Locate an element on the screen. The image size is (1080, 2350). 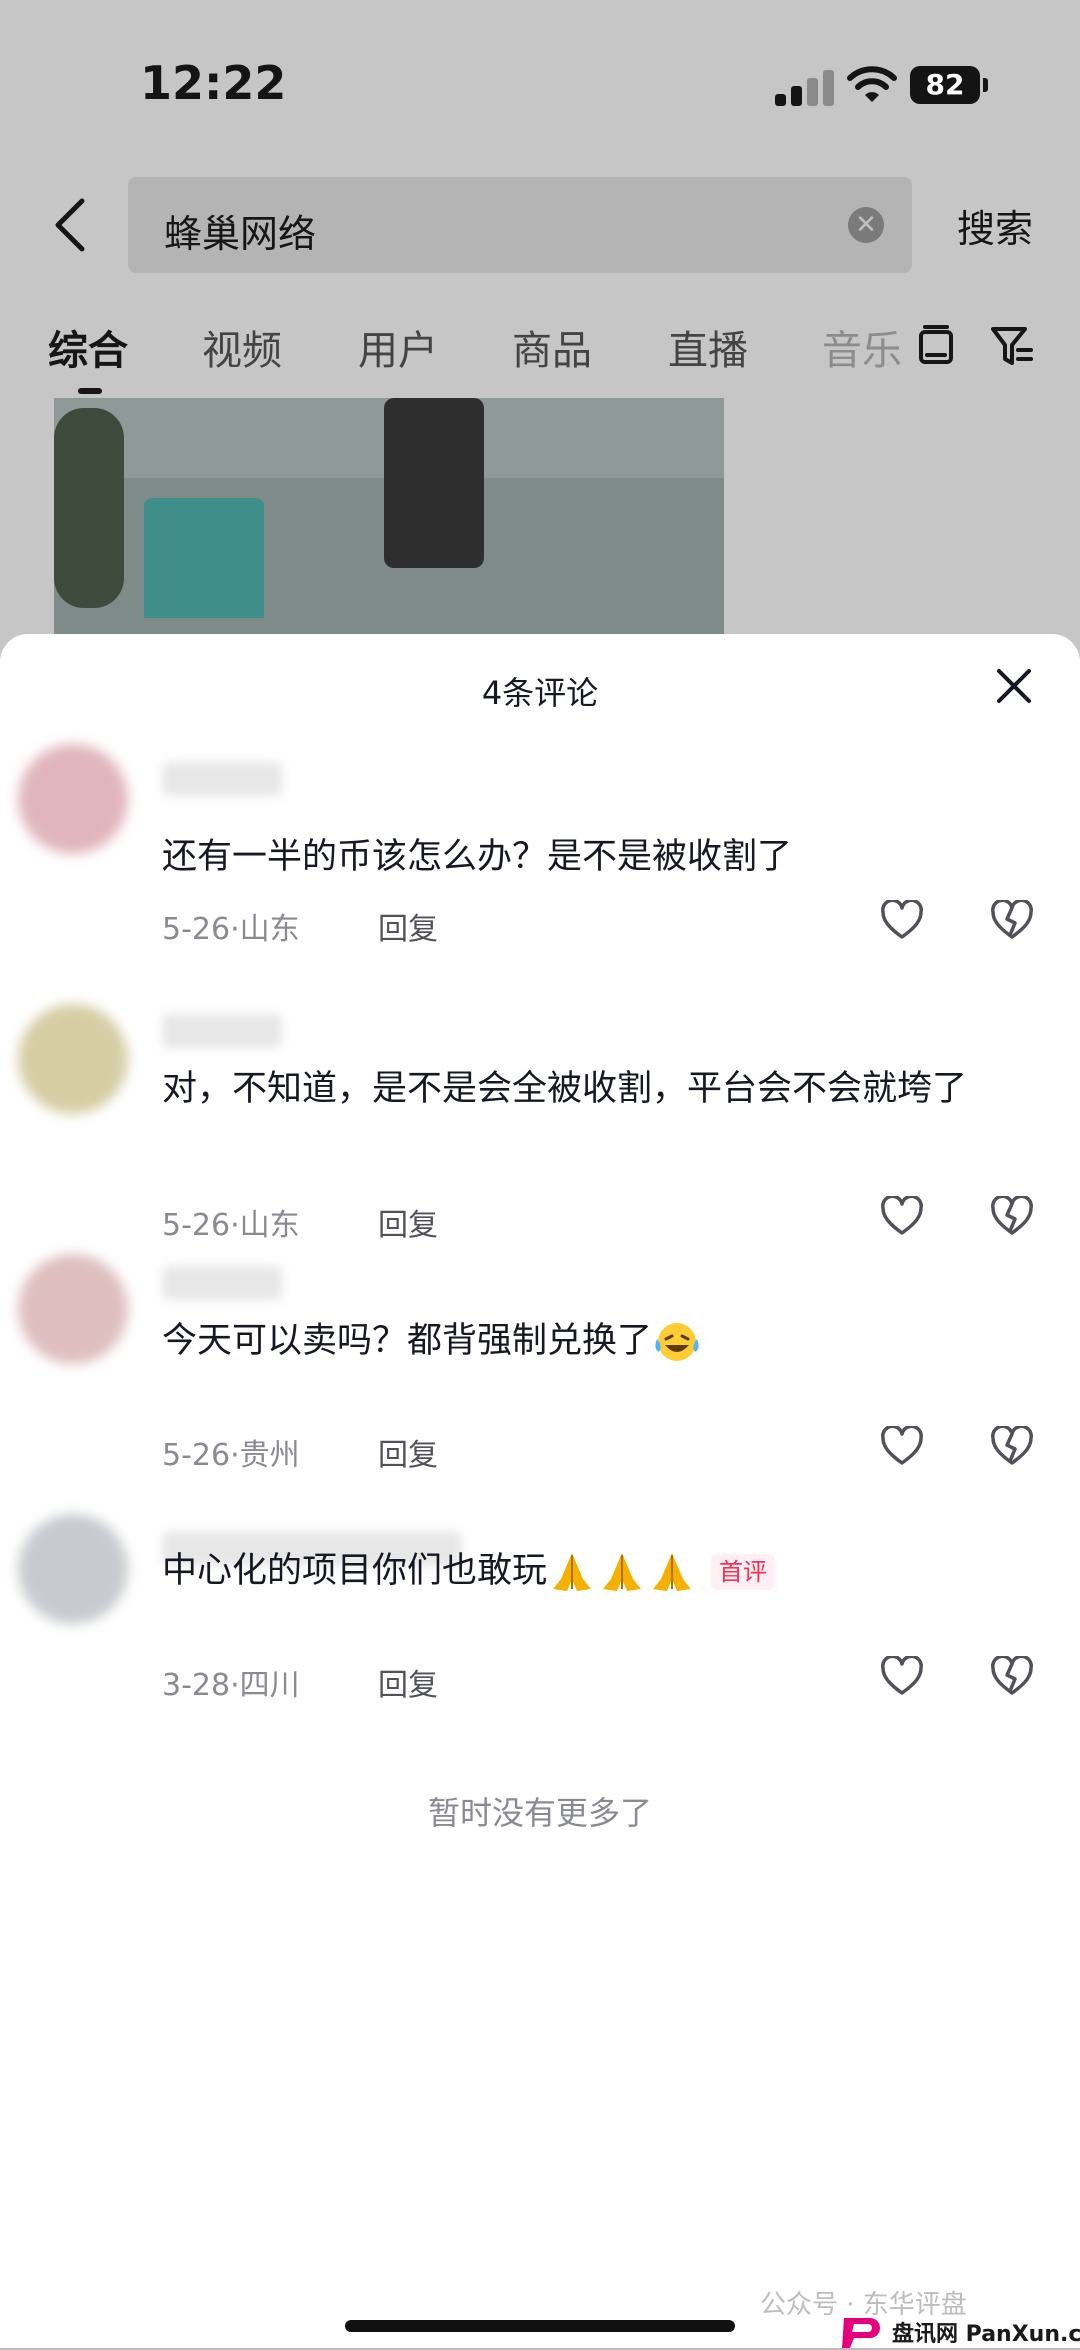
tab-videos: 视频 is located at coordinates (242, 347).